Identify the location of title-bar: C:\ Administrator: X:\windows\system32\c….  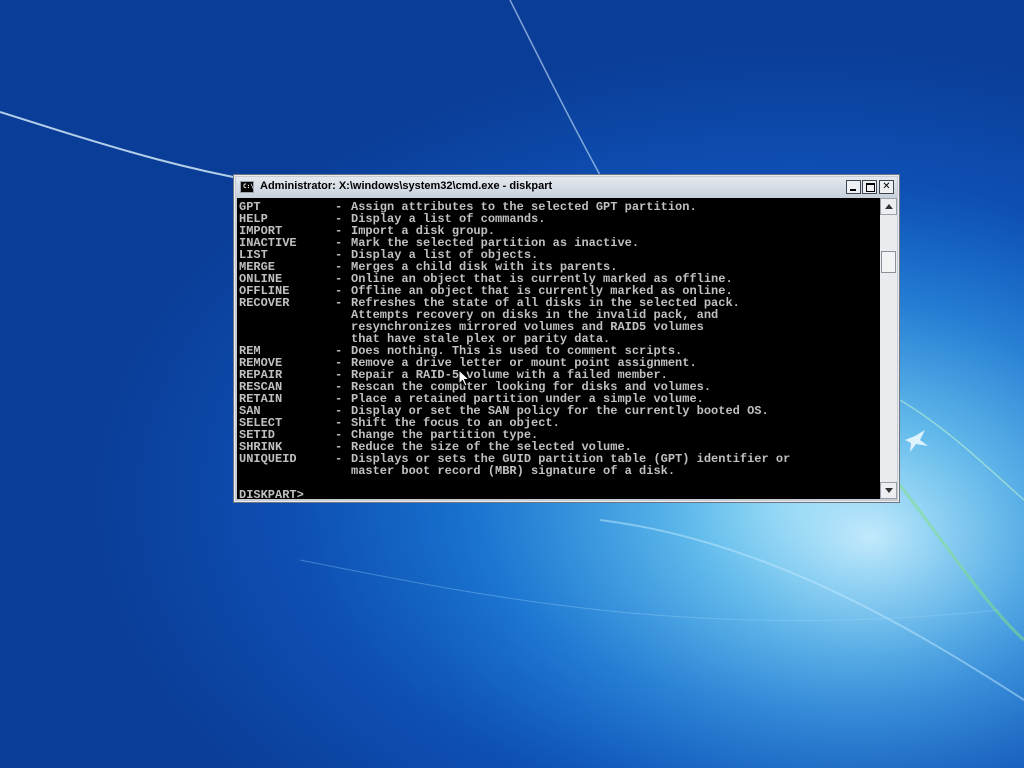
(566, 187).